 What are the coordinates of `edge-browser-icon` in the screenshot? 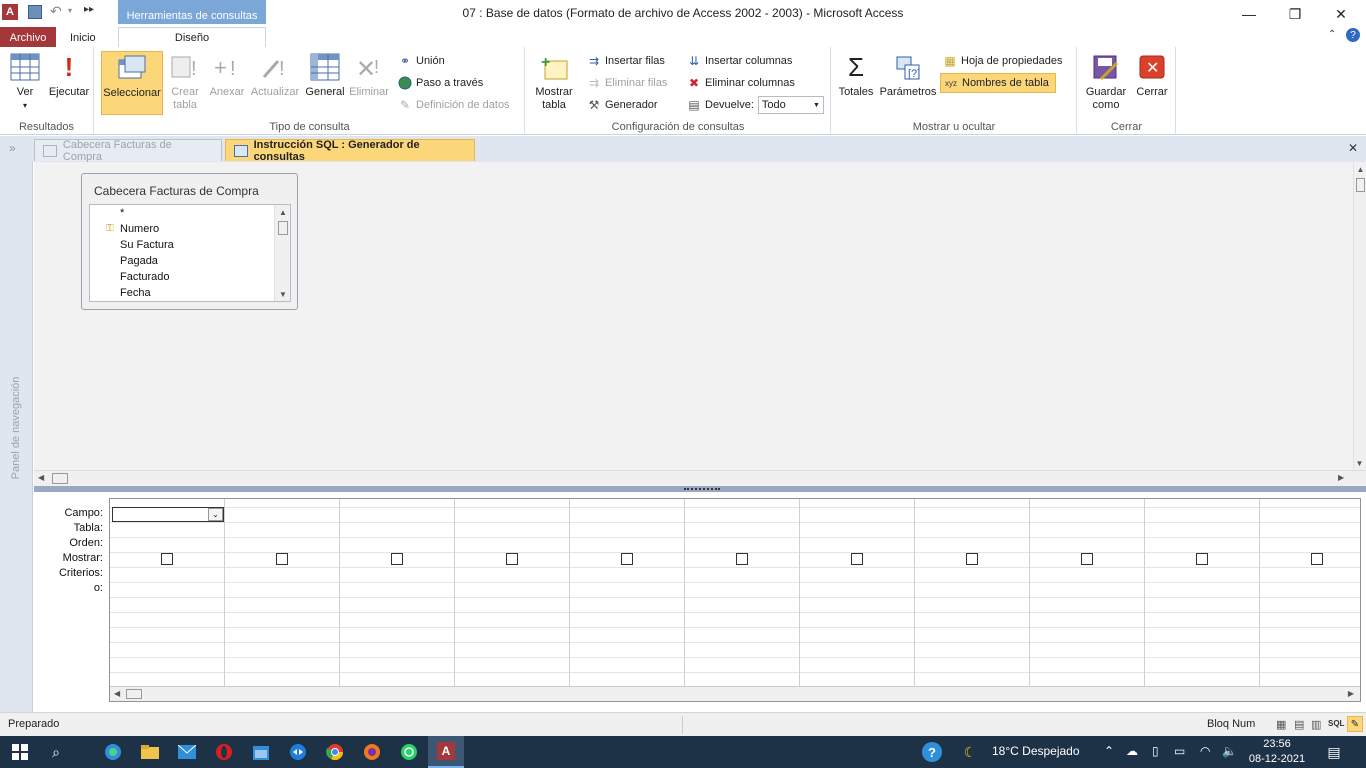 It's located at (113, 752).